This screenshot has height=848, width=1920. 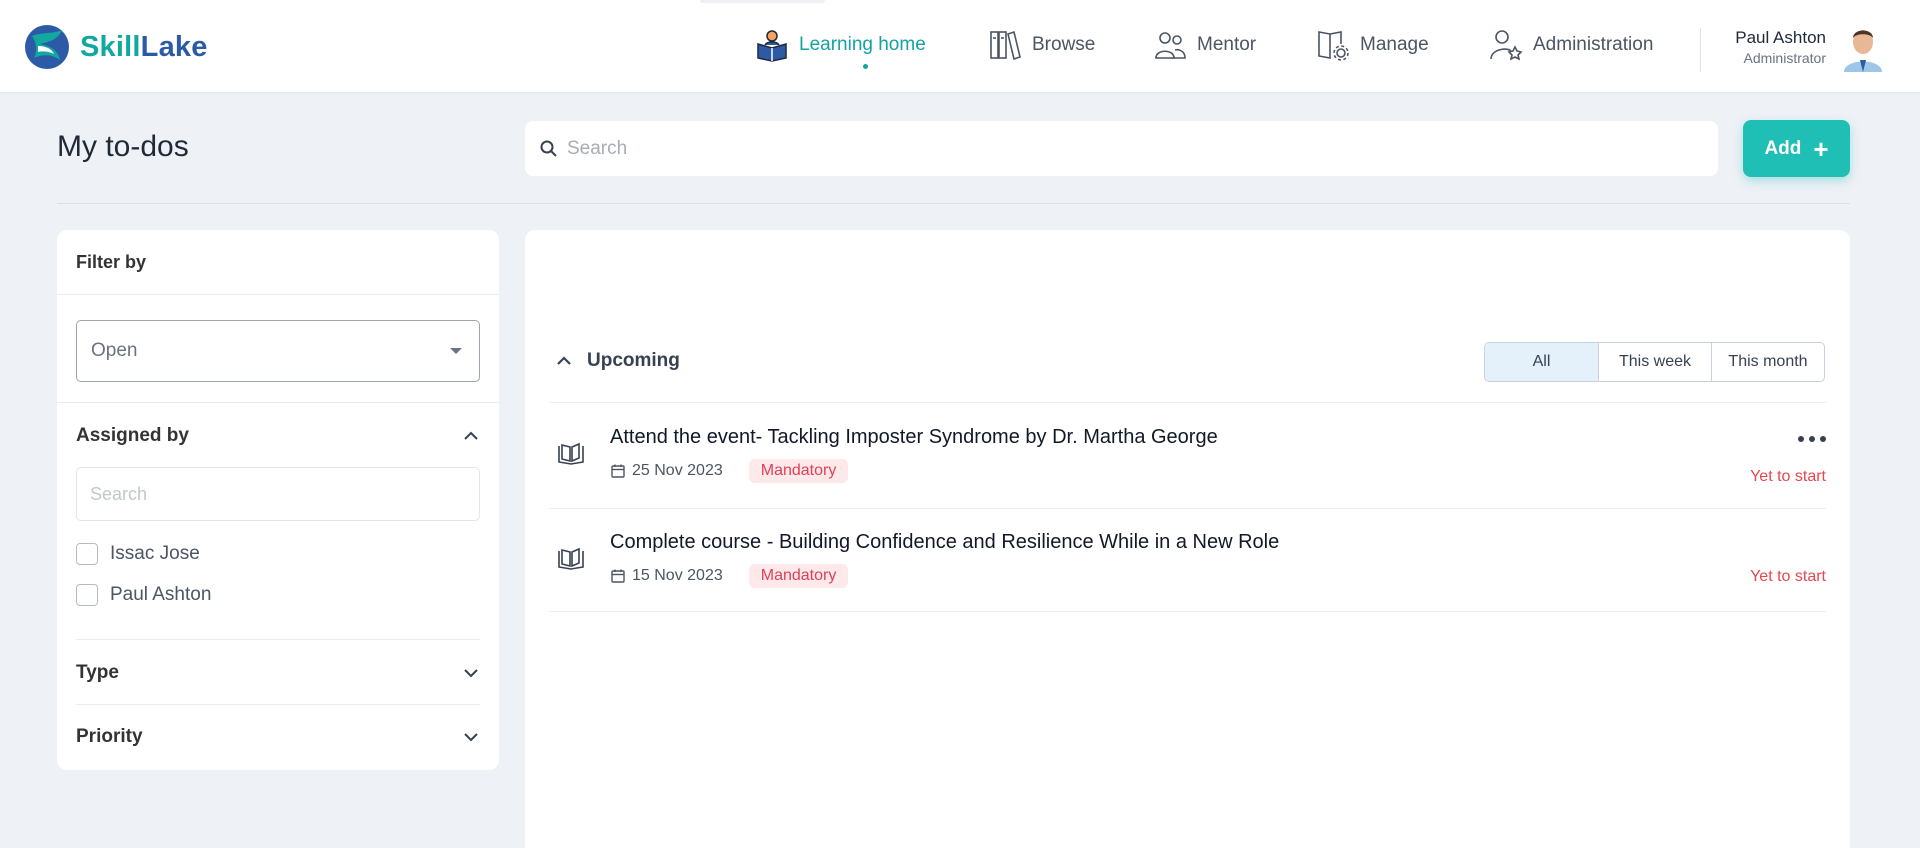 I want to click on add-button-label: Add, so click(x=1783, y=148).